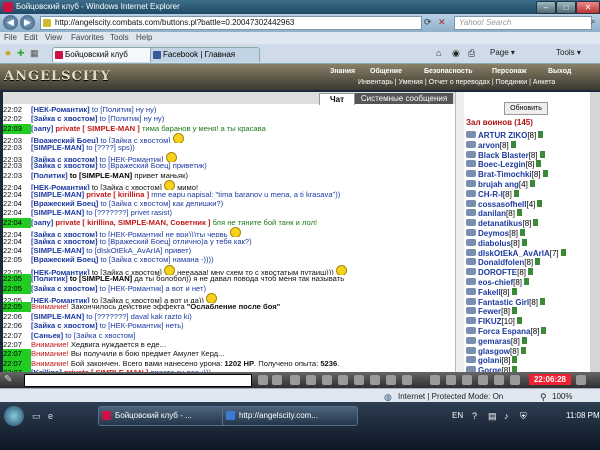  I want to click on feeds-icon: ◉, so click(456, 53).